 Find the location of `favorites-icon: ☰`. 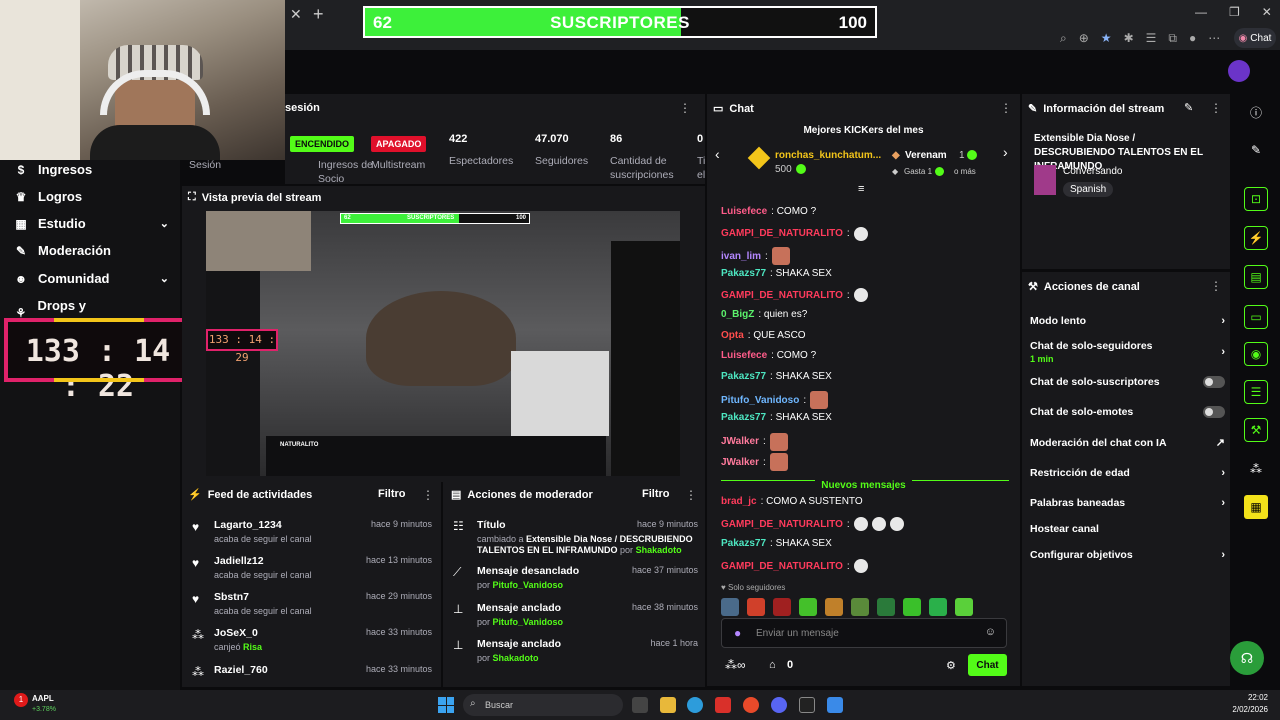

favorites-icon: ☰ is located at coordinates (1151, 38).